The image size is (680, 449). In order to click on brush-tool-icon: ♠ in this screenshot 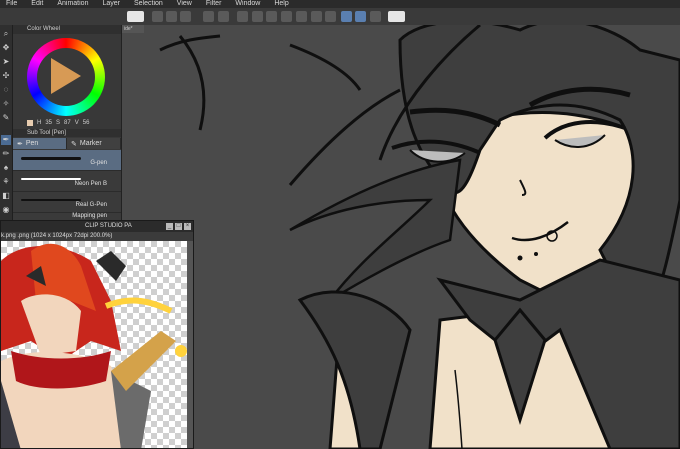, I will do `click(6, 168)`.